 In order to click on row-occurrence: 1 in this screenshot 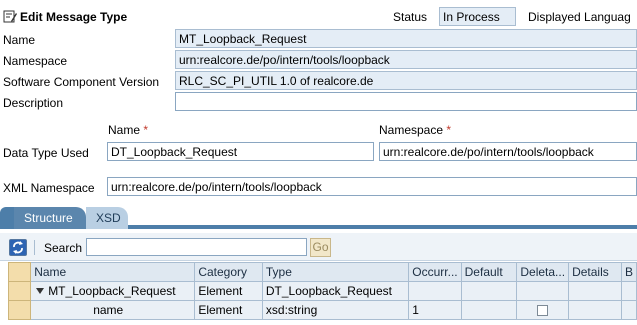, I will do `click(435, 310)`.